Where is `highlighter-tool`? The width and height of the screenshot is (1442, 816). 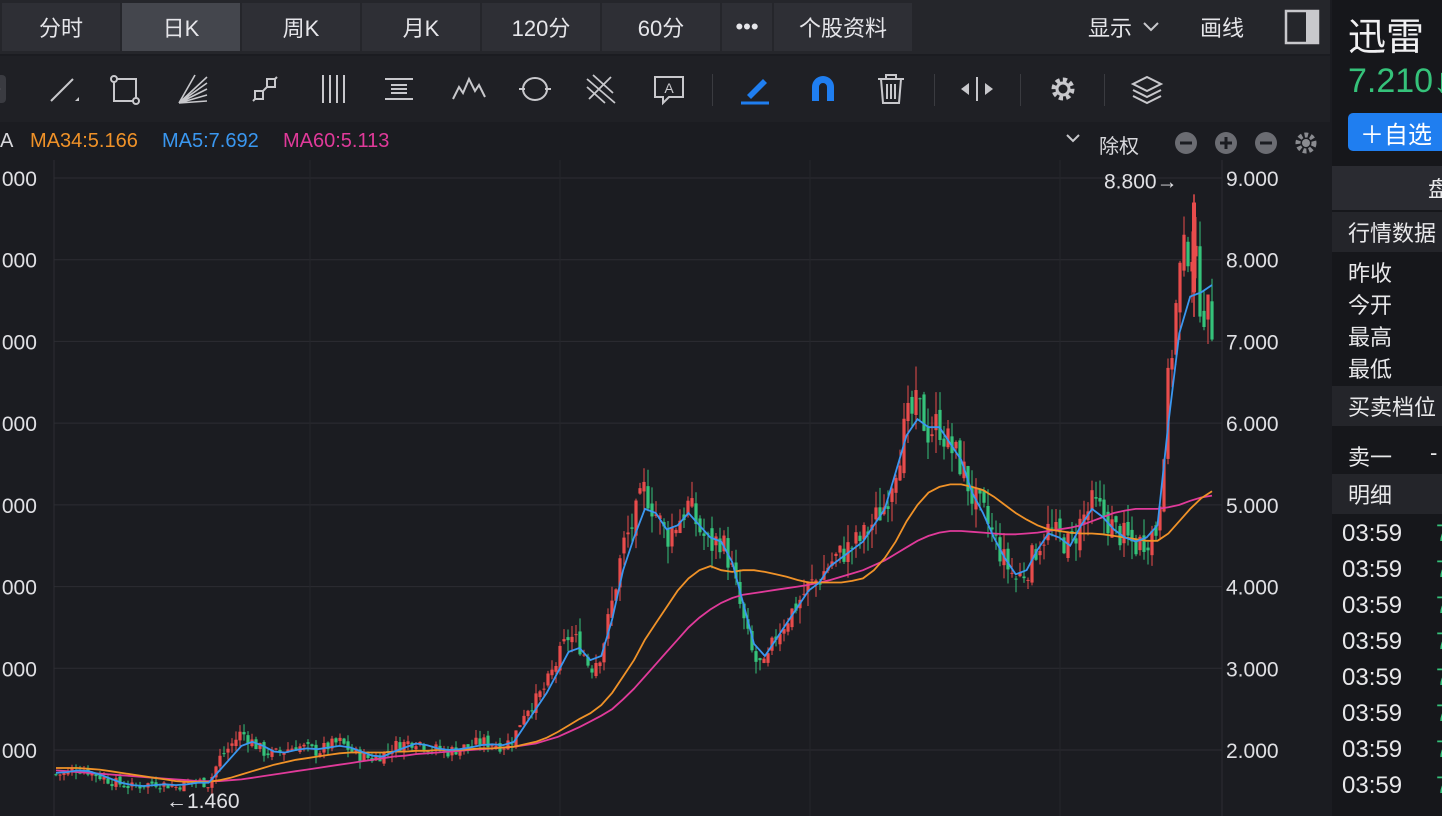 highlighter-tool is located at coordinates (755, 89).